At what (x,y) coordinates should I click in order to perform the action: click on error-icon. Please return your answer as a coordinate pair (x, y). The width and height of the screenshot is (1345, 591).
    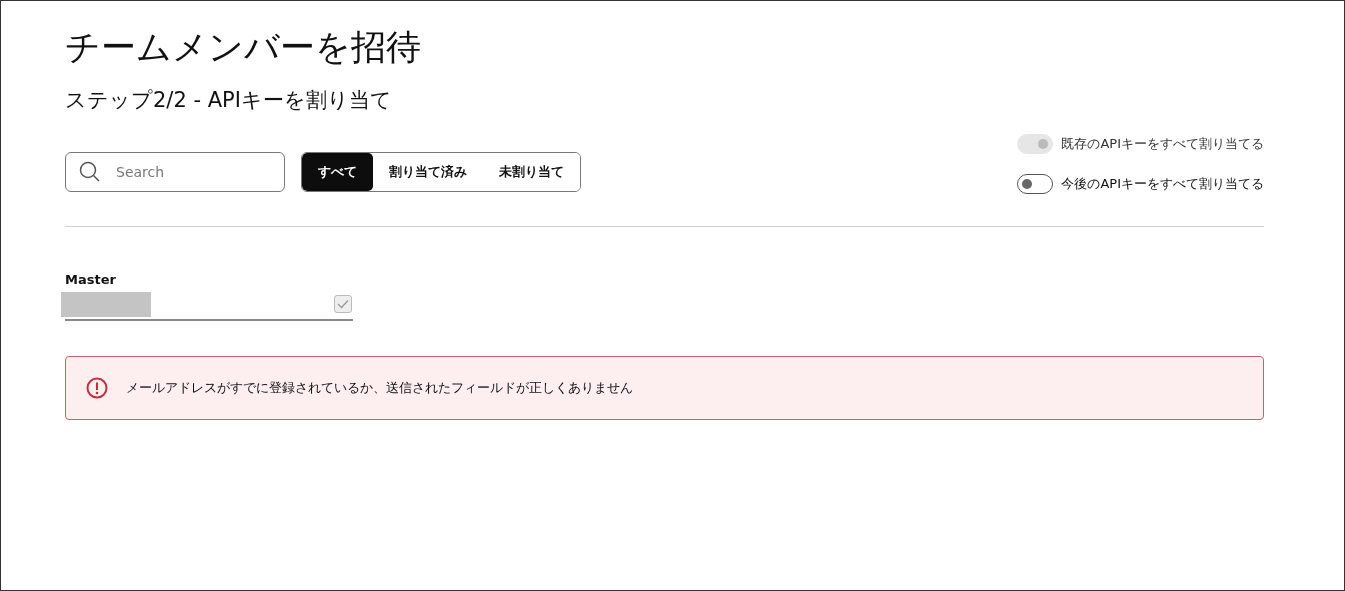
    Looking at the image, I should click on (97, 388).